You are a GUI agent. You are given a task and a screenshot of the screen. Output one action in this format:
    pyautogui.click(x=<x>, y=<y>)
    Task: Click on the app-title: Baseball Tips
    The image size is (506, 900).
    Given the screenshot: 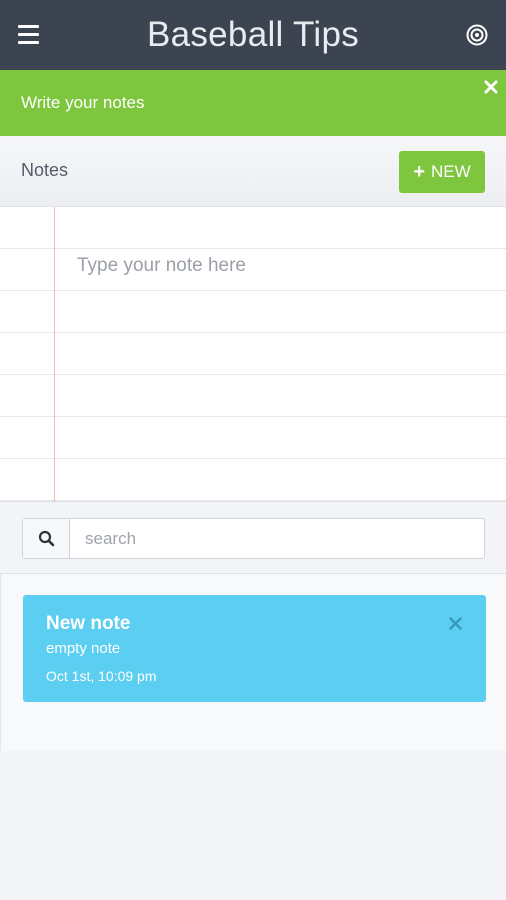 What is the action you would take?
    pyautogui.click(x=253, y=34)
    